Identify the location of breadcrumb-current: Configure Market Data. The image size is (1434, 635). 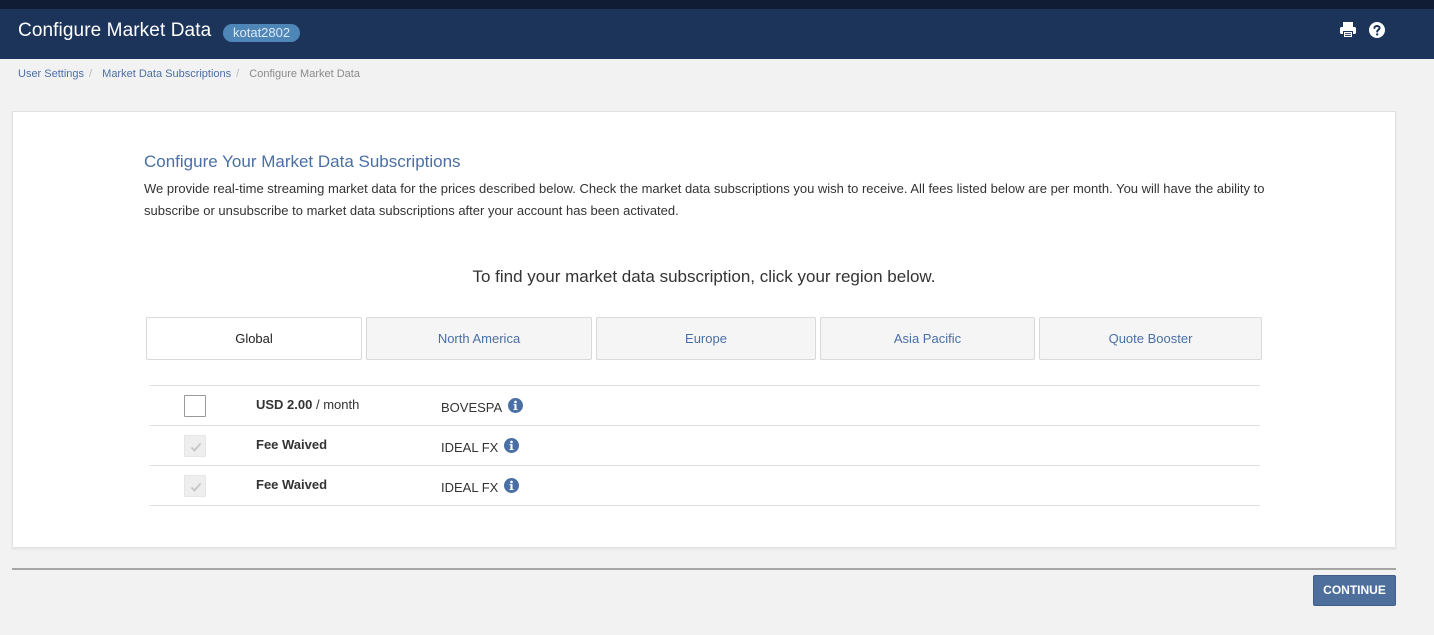
(304, 74).